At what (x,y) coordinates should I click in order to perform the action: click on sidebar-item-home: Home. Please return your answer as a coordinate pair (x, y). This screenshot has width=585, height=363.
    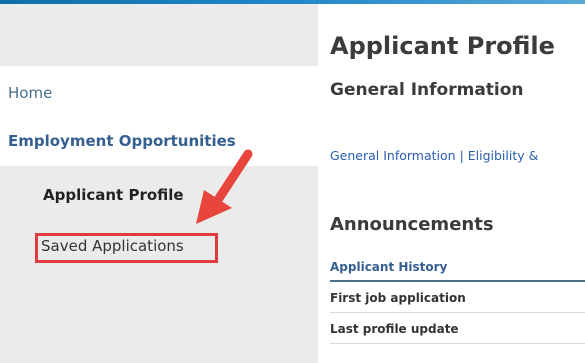
    Looking at the image, I should click on (30, 93).